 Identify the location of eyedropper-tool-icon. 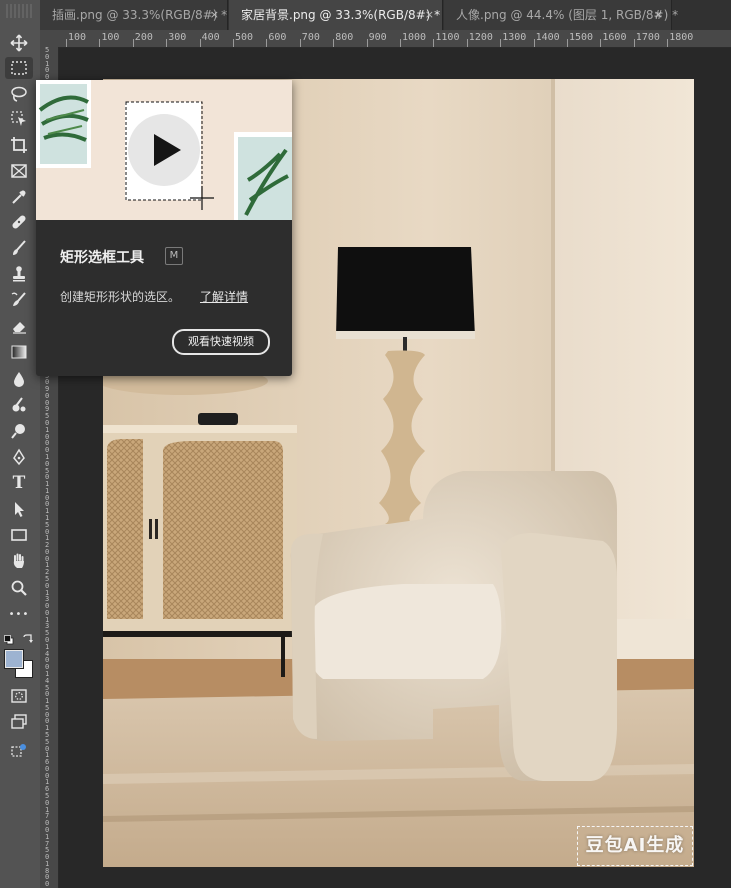
(19, 197).